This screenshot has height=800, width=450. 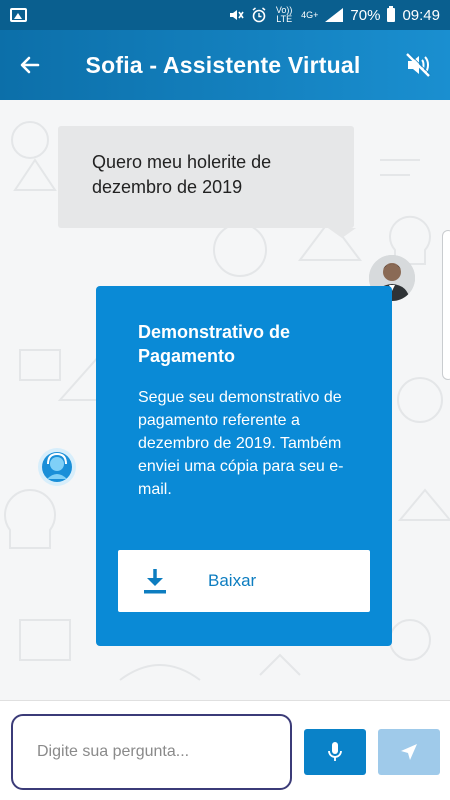 I want to click on status-bar: Vo)) LTE 4G+ 70% 09:49, so click(x=225, y=15).